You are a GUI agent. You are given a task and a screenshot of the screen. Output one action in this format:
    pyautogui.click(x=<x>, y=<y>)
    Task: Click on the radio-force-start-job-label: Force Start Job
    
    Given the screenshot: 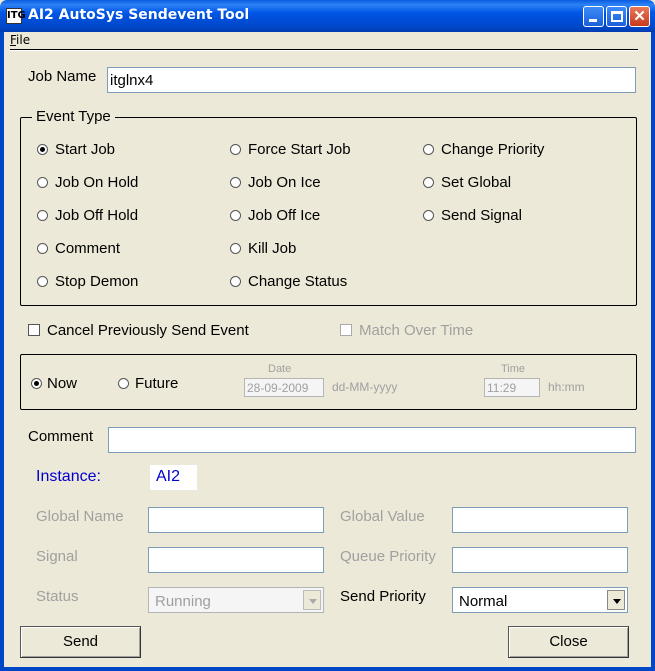 What is the action you would take?
    pyautogui.click(x=299, y=149)
    